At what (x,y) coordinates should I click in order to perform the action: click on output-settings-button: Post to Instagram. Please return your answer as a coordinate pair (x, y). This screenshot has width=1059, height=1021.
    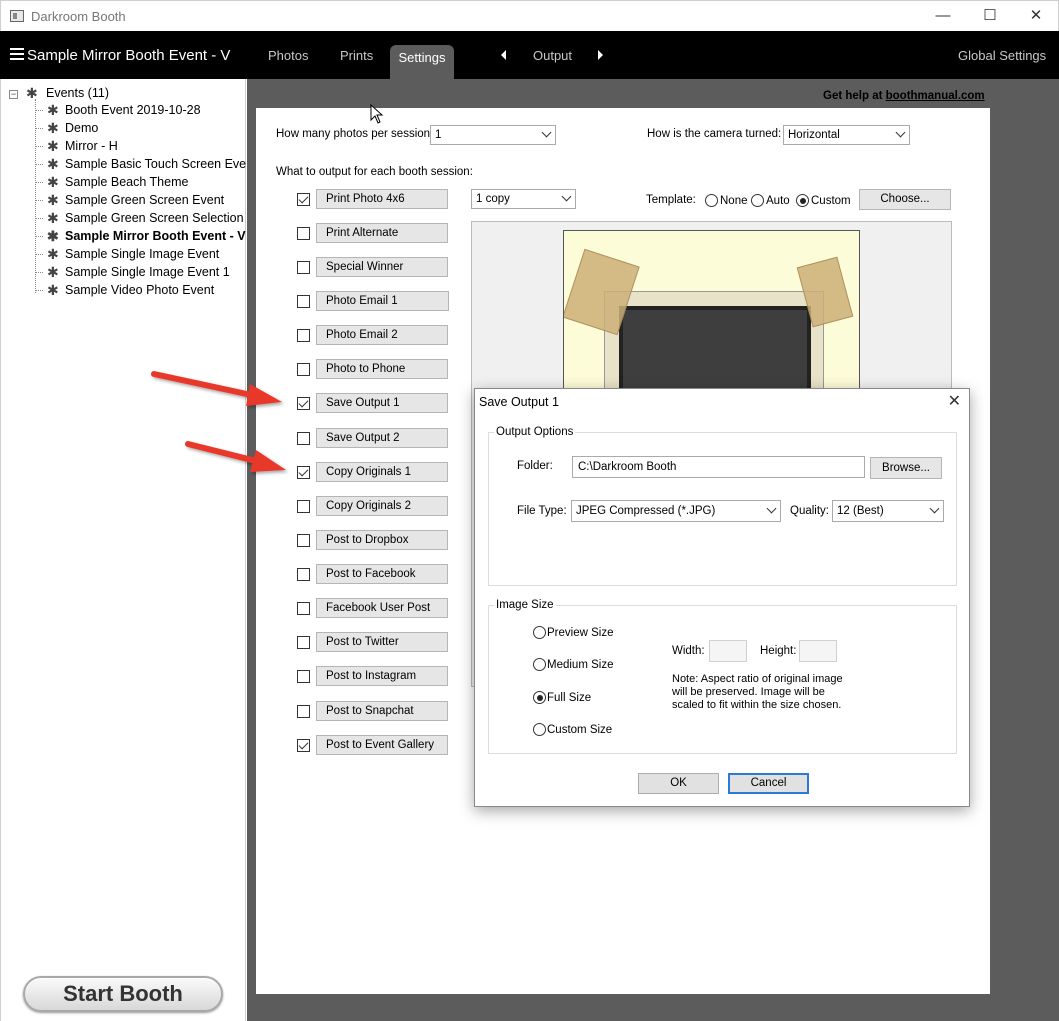
    Looking at the image, I should click on (382, 676).